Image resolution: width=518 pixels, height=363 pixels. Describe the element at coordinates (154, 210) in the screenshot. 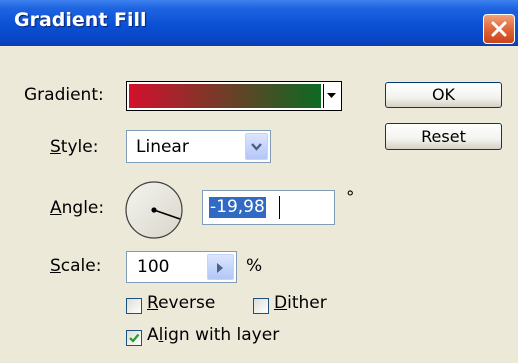

I see `angle-dial` at that location.